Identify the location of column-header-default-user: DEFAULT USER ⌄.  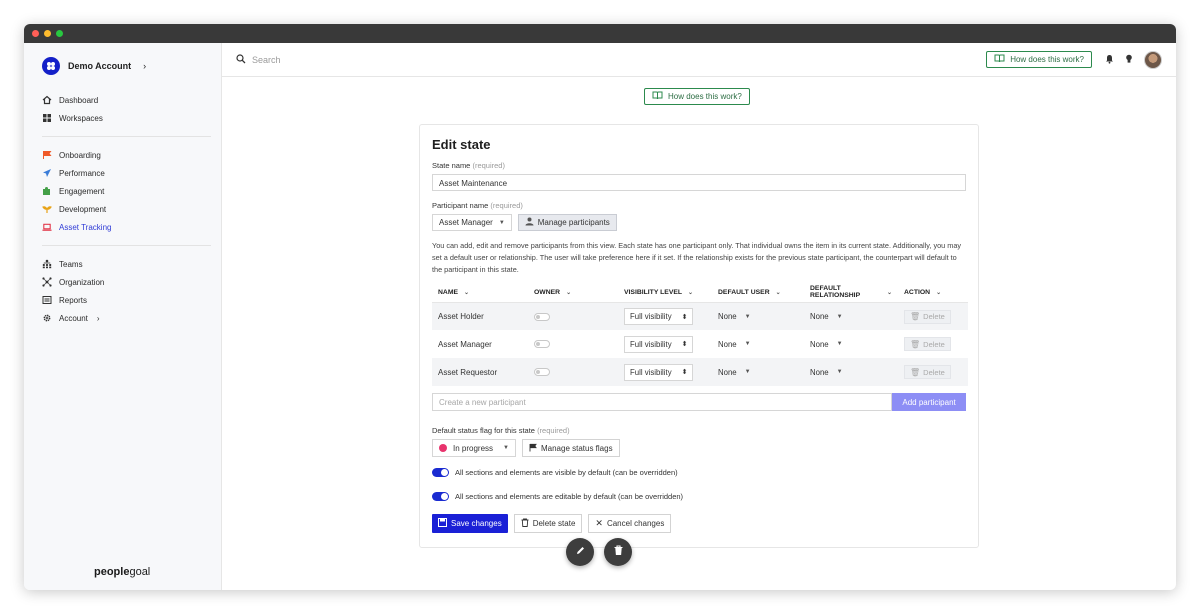
(758, 292).